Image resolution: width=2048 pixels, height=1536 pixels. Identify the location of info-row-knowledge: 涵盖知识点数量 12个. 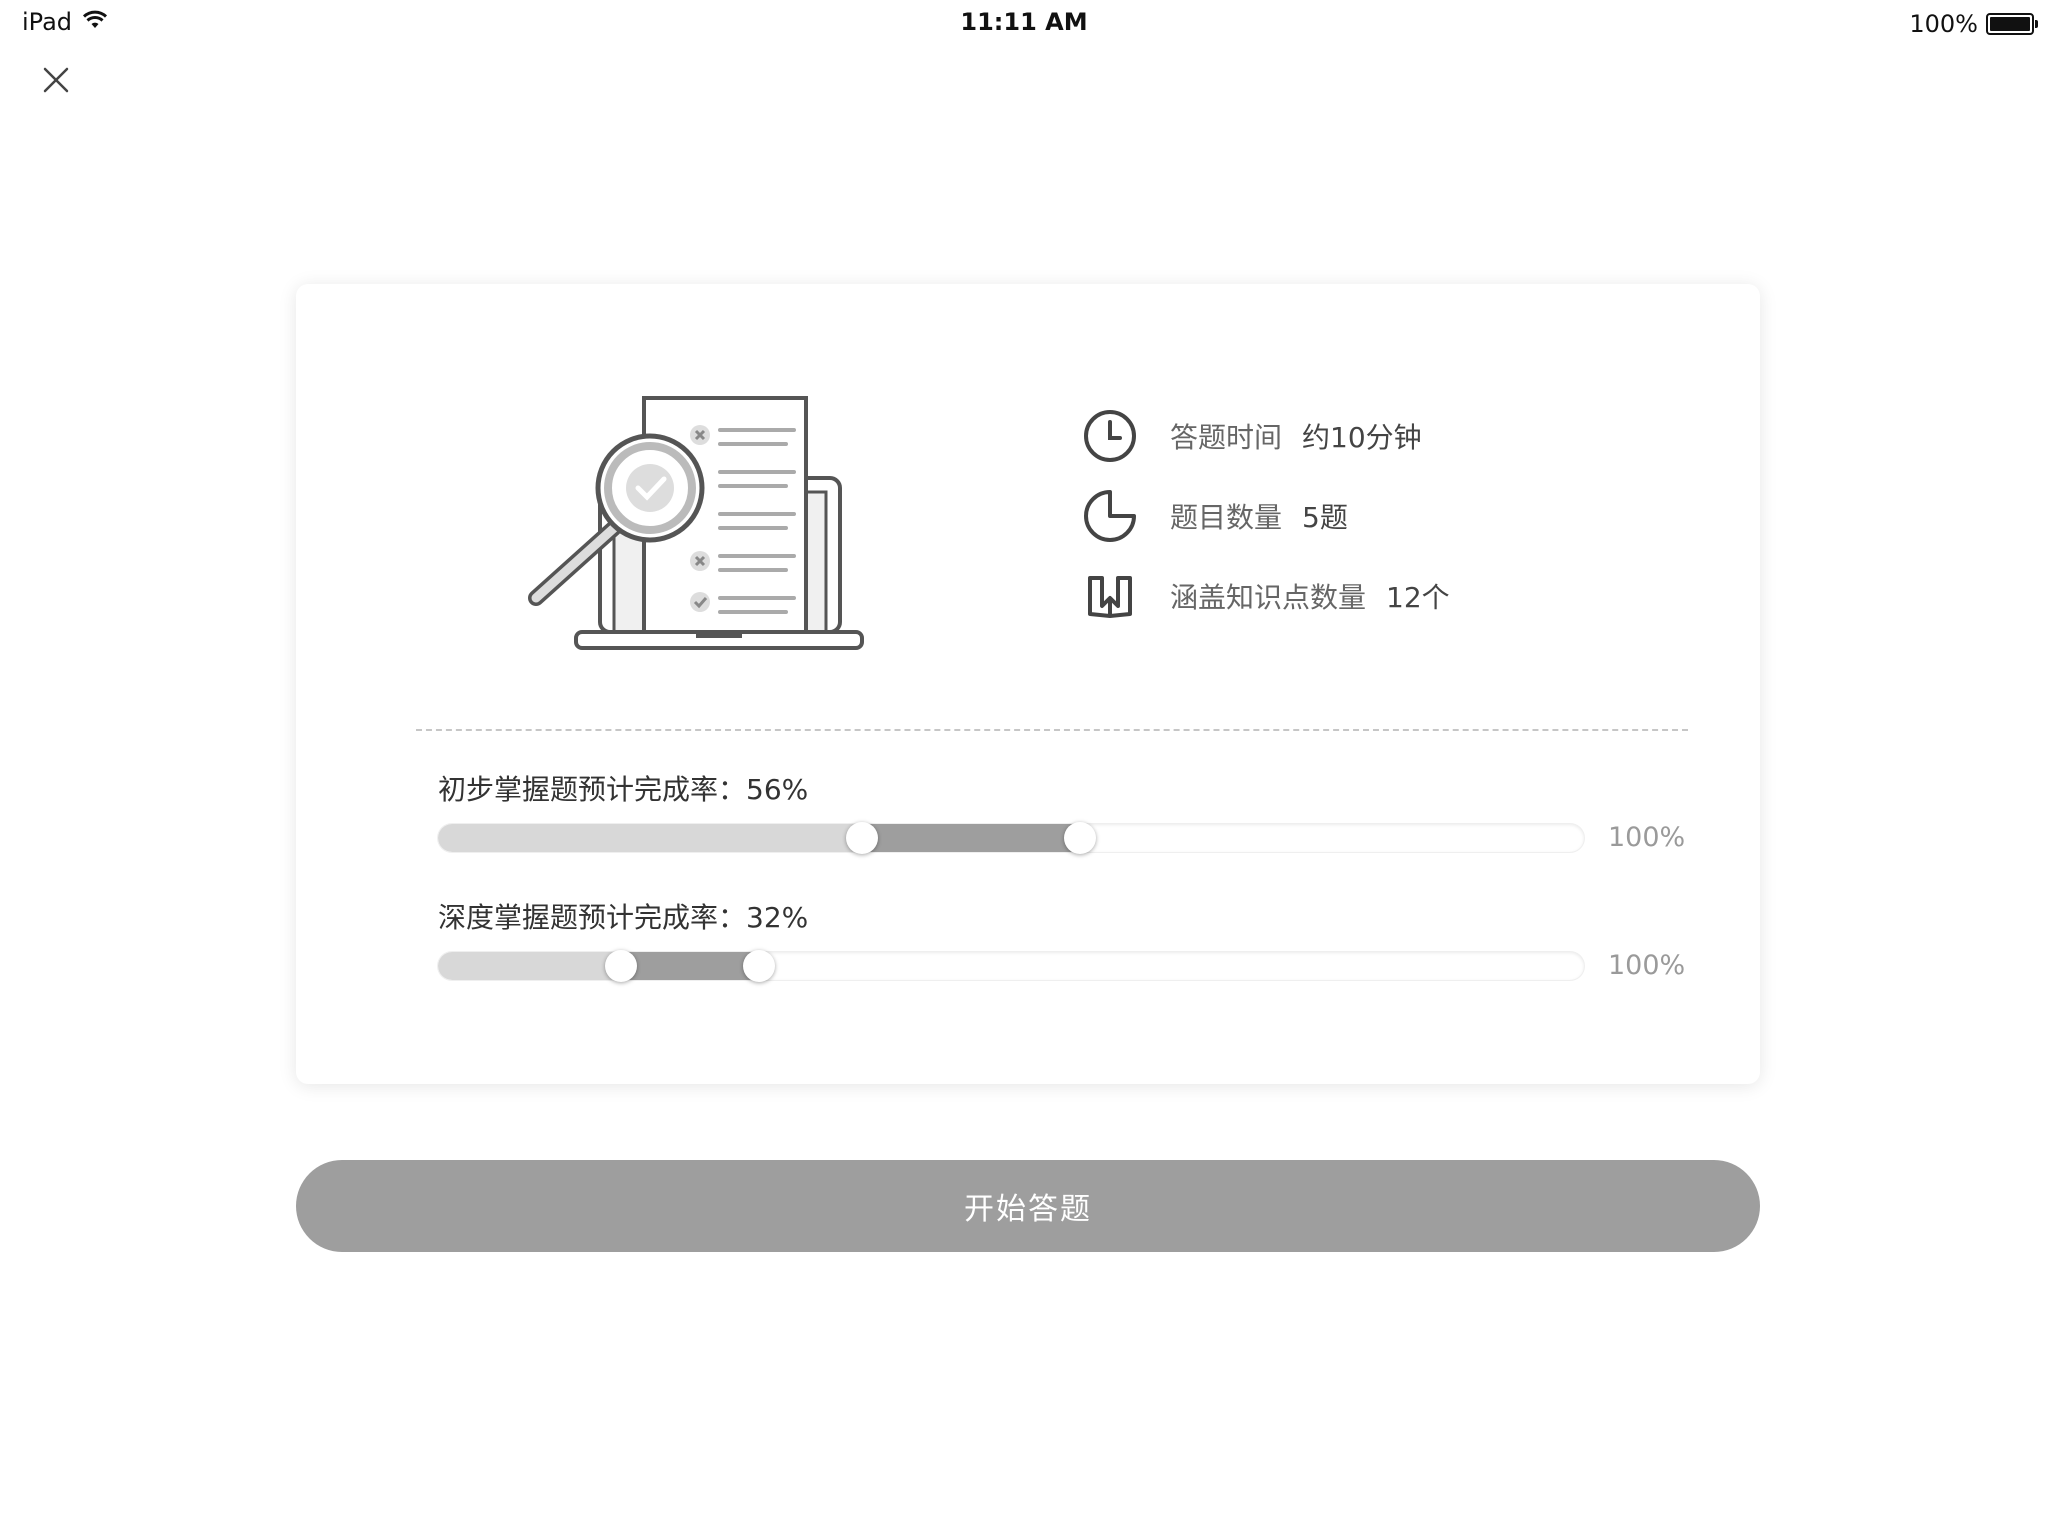
(1266, 596).